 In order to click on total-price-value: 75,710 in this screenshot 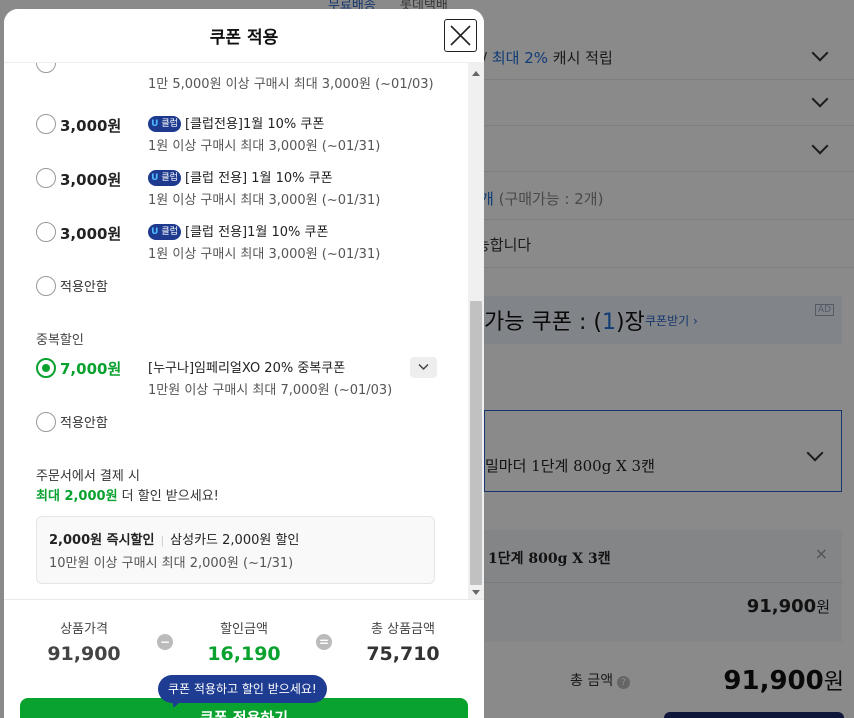, I will do `click(403, 654)`.